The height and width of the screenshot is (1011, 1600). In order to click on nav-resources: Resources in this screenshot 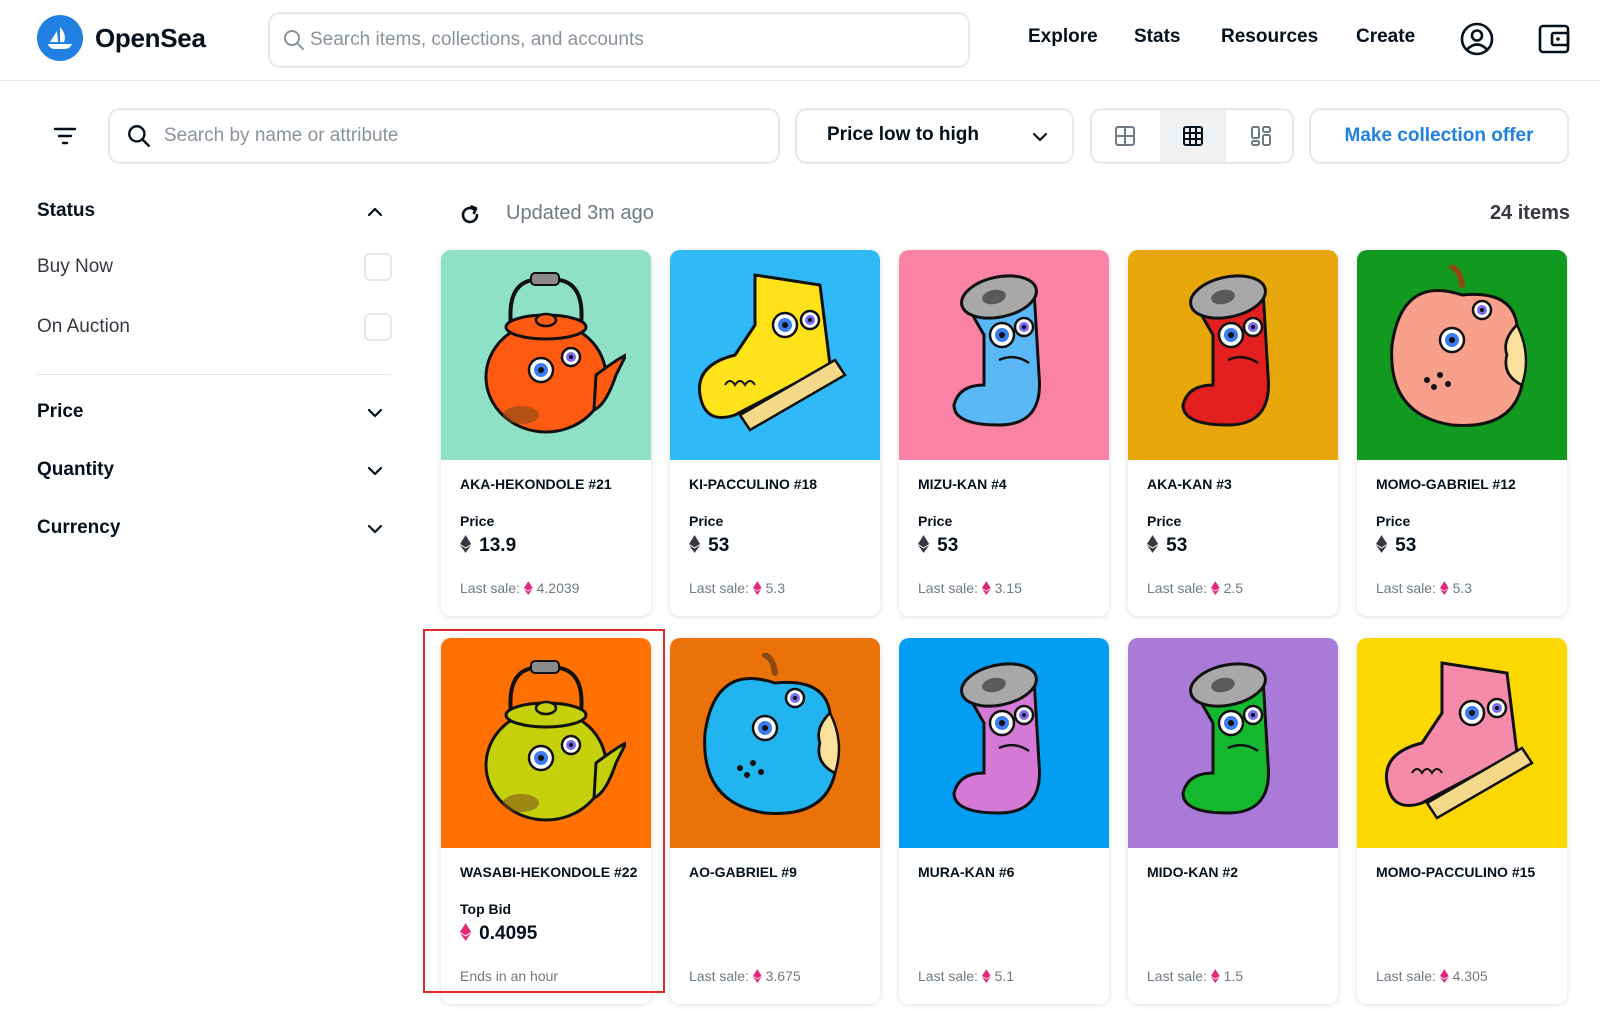, I will do `click(1269, 37)`.